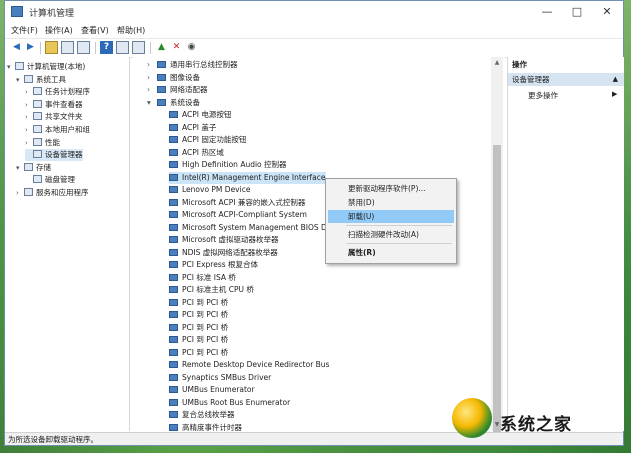 The image size is (631, 453). What do you see at coordinates (391, 216) in the screenshot?
I see `menu-uninstall: 卸载(U)` at bounding box center [391, 216].